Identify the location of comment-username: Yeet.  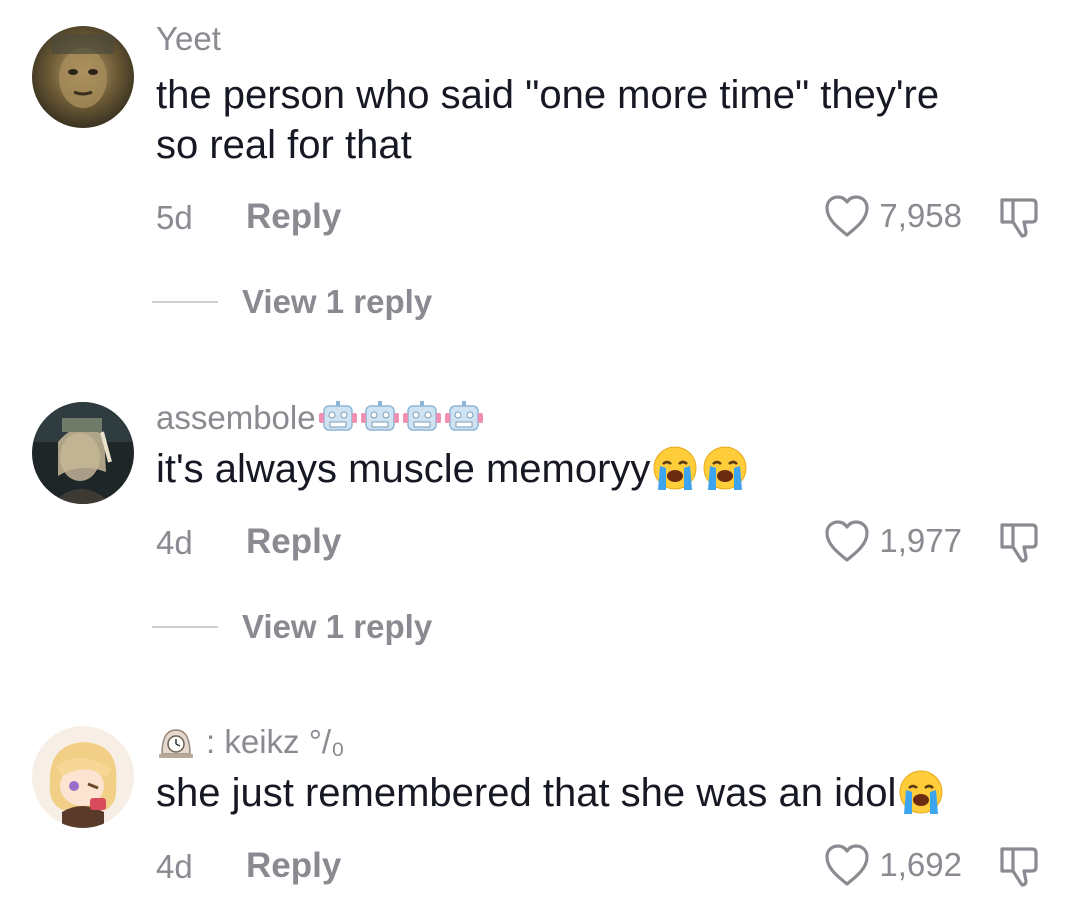
(188, 39).